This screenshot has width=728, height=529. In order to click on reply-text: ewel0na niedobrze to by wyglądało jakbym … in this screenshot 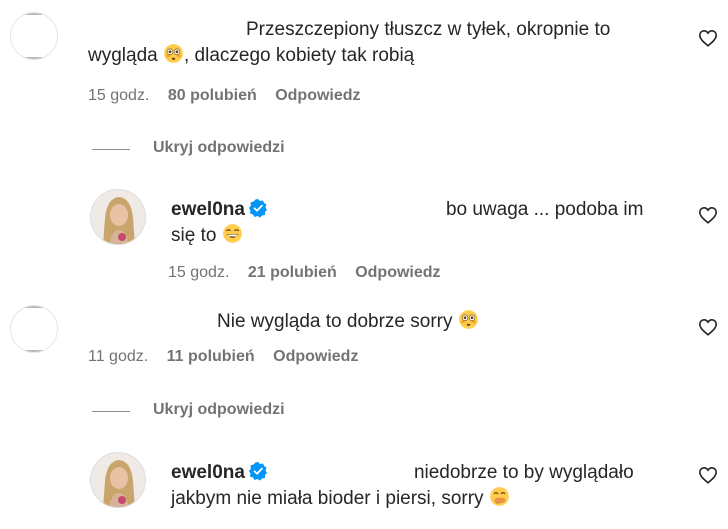, I will do `click(402, 485)`.